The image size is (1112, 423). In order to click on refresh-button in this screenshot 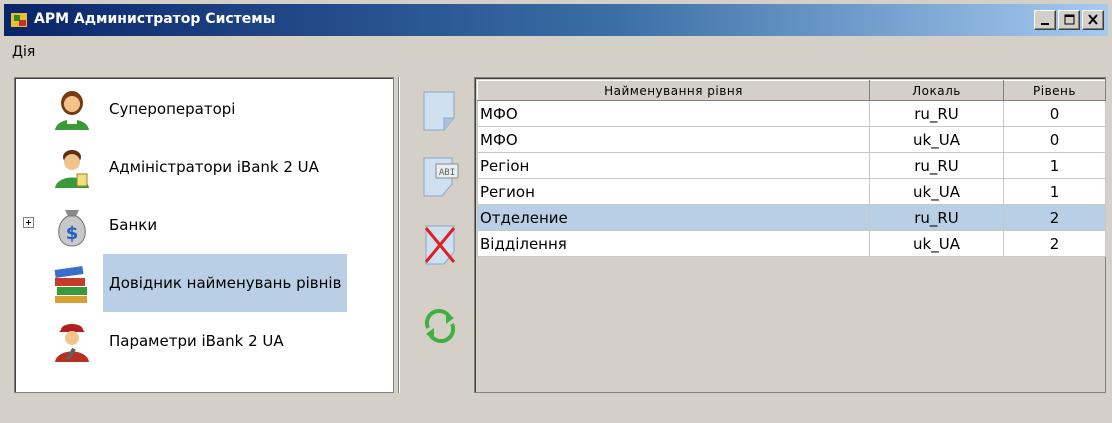, I will do `click(440, 327)`.